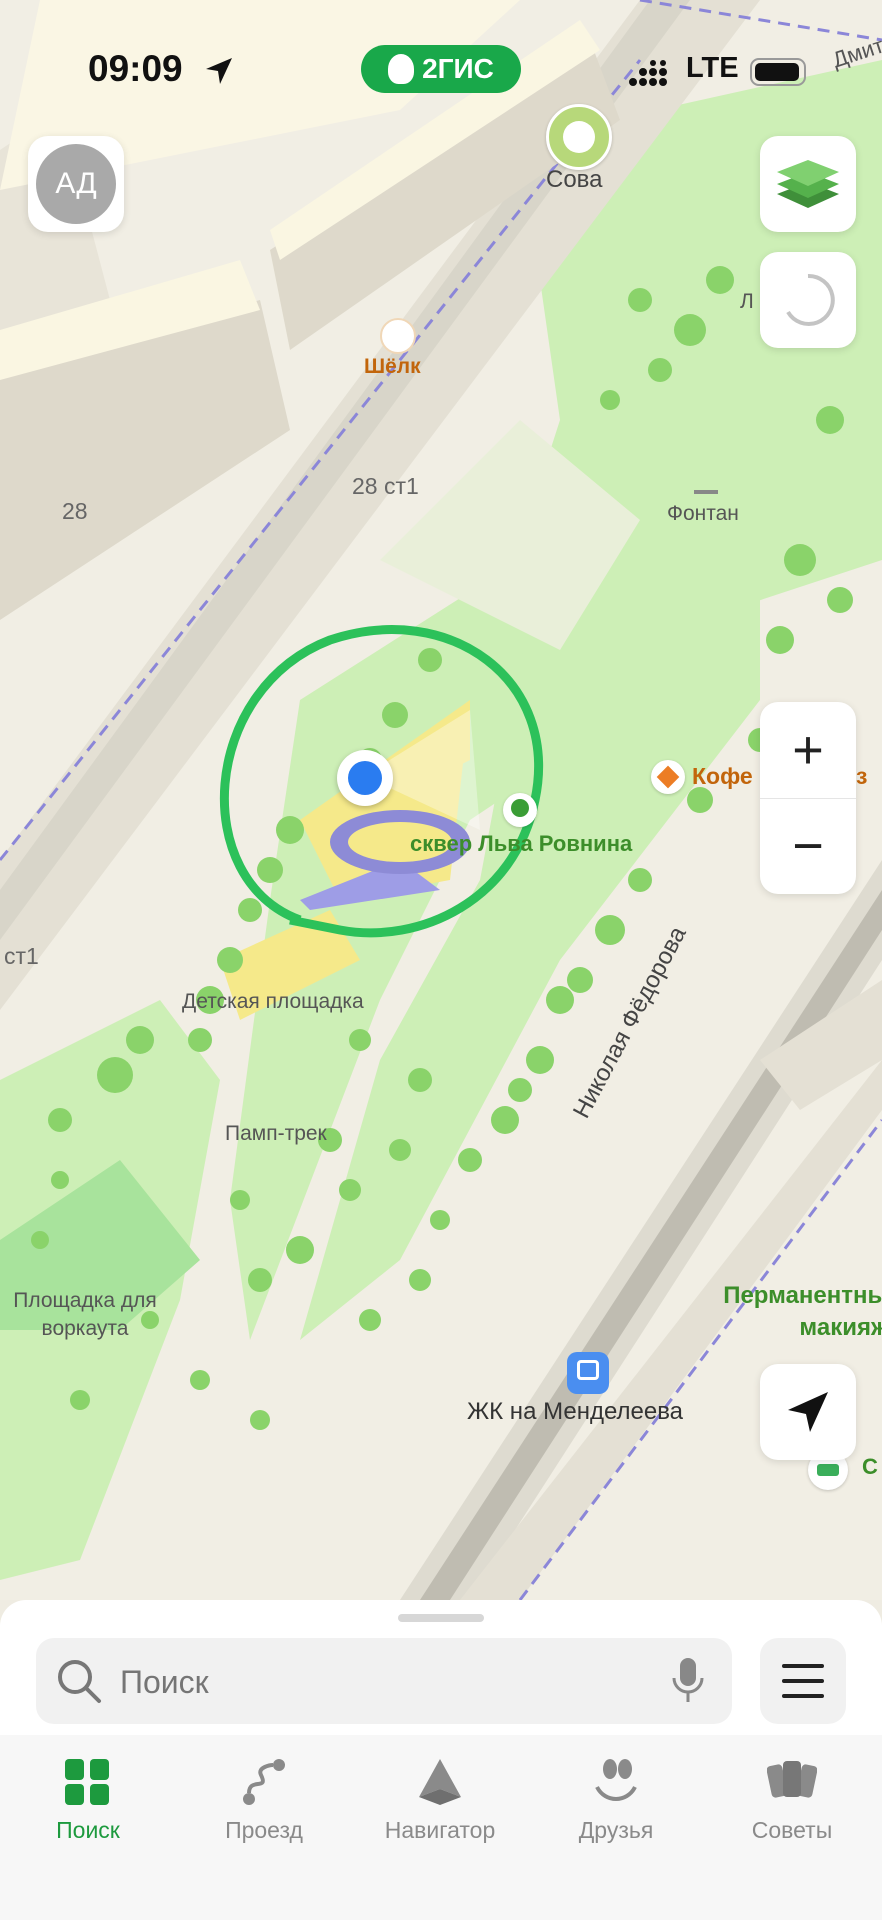  I want to click on fitness-poi-icon, so click(398, 336).